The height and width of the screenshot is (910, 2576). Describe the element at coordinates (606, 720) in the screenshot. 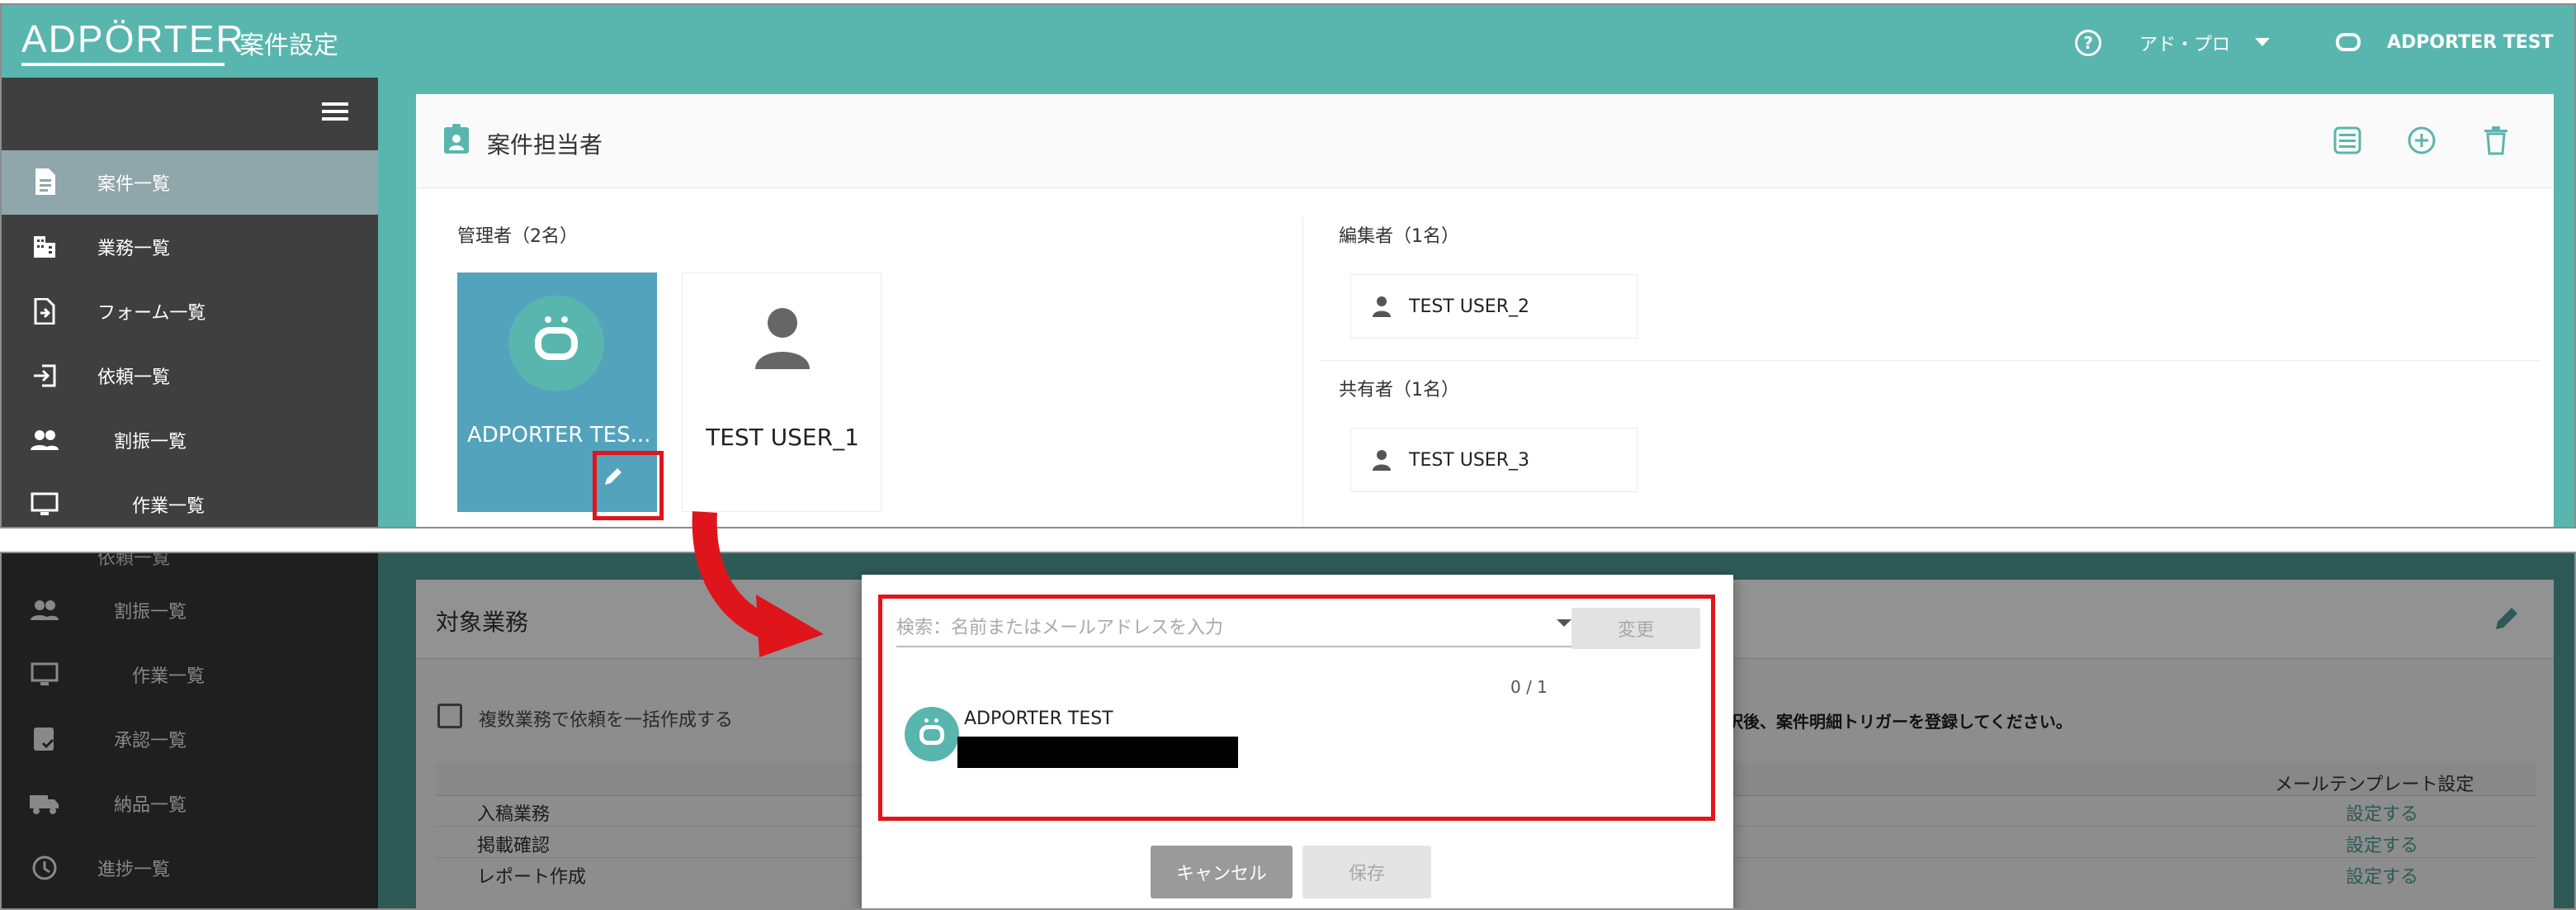

I see `bulk-checkbox-label: 複数業務で依頼を一括作成する` at that location.